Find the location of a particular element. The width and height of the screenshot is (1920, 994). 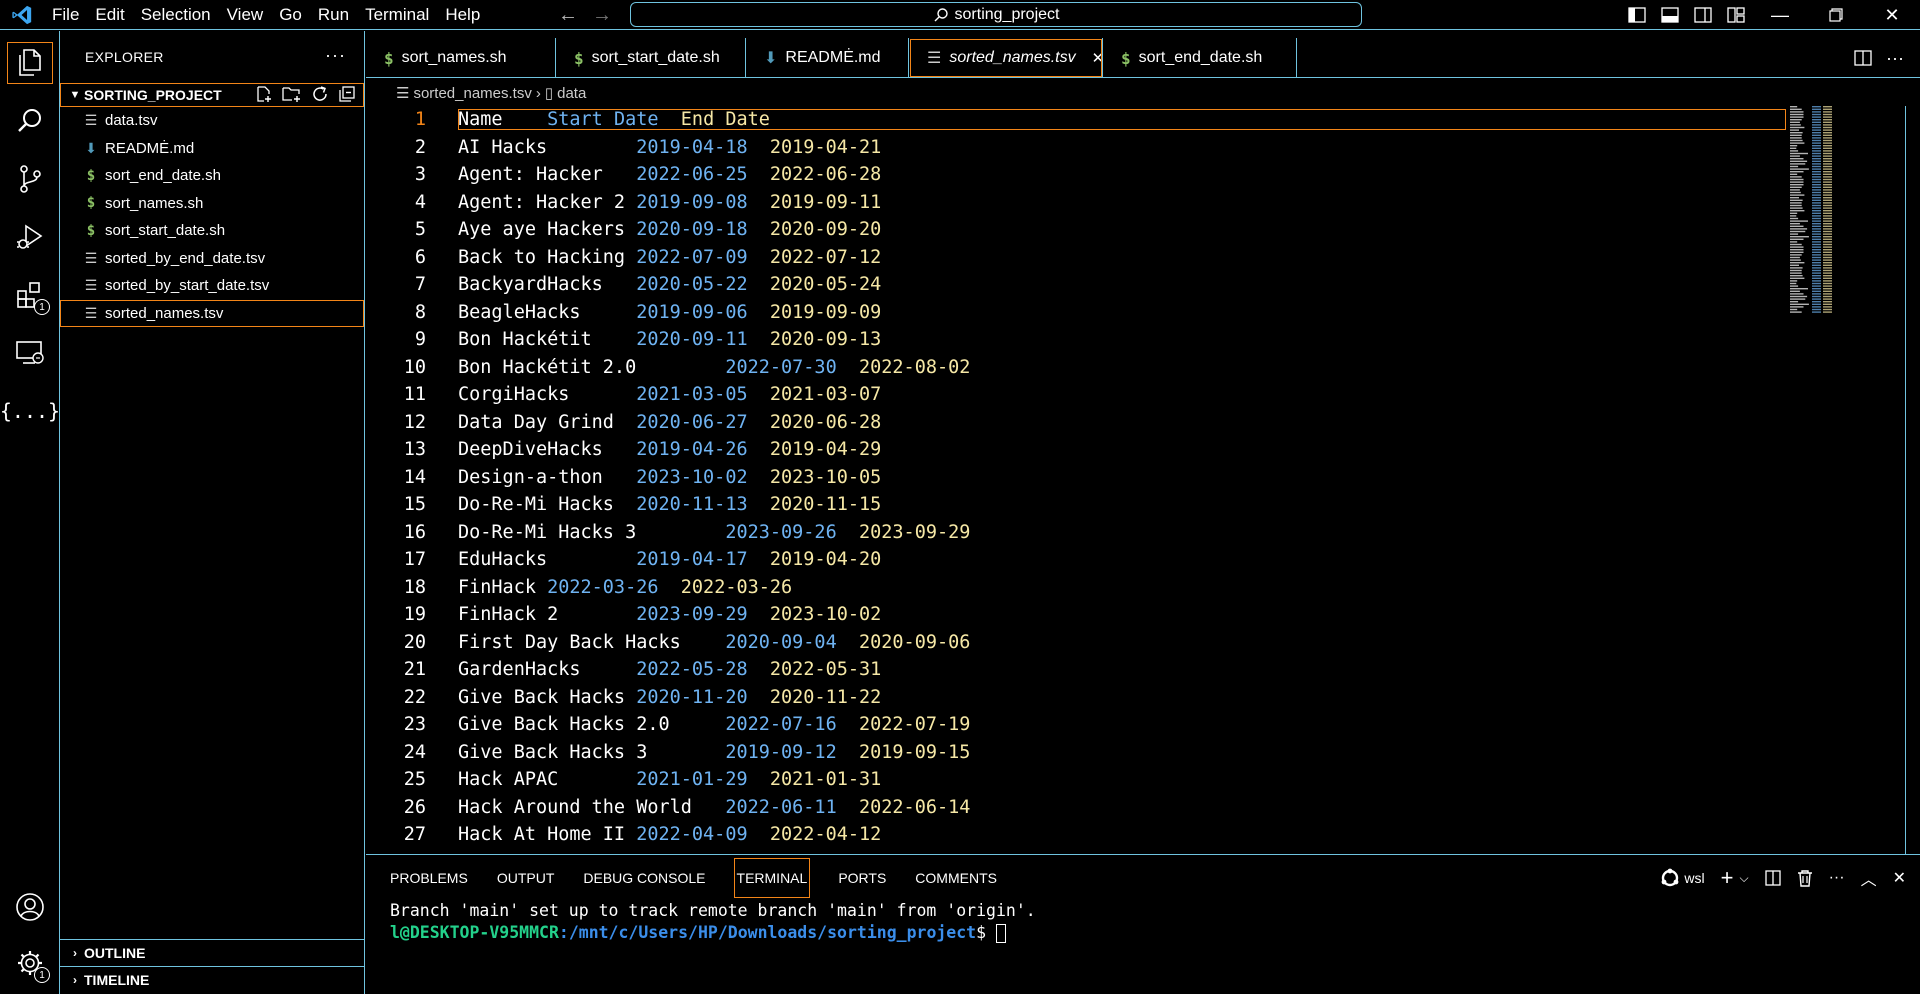

shell-script-icon: $ is located at coordinates (91, 175).